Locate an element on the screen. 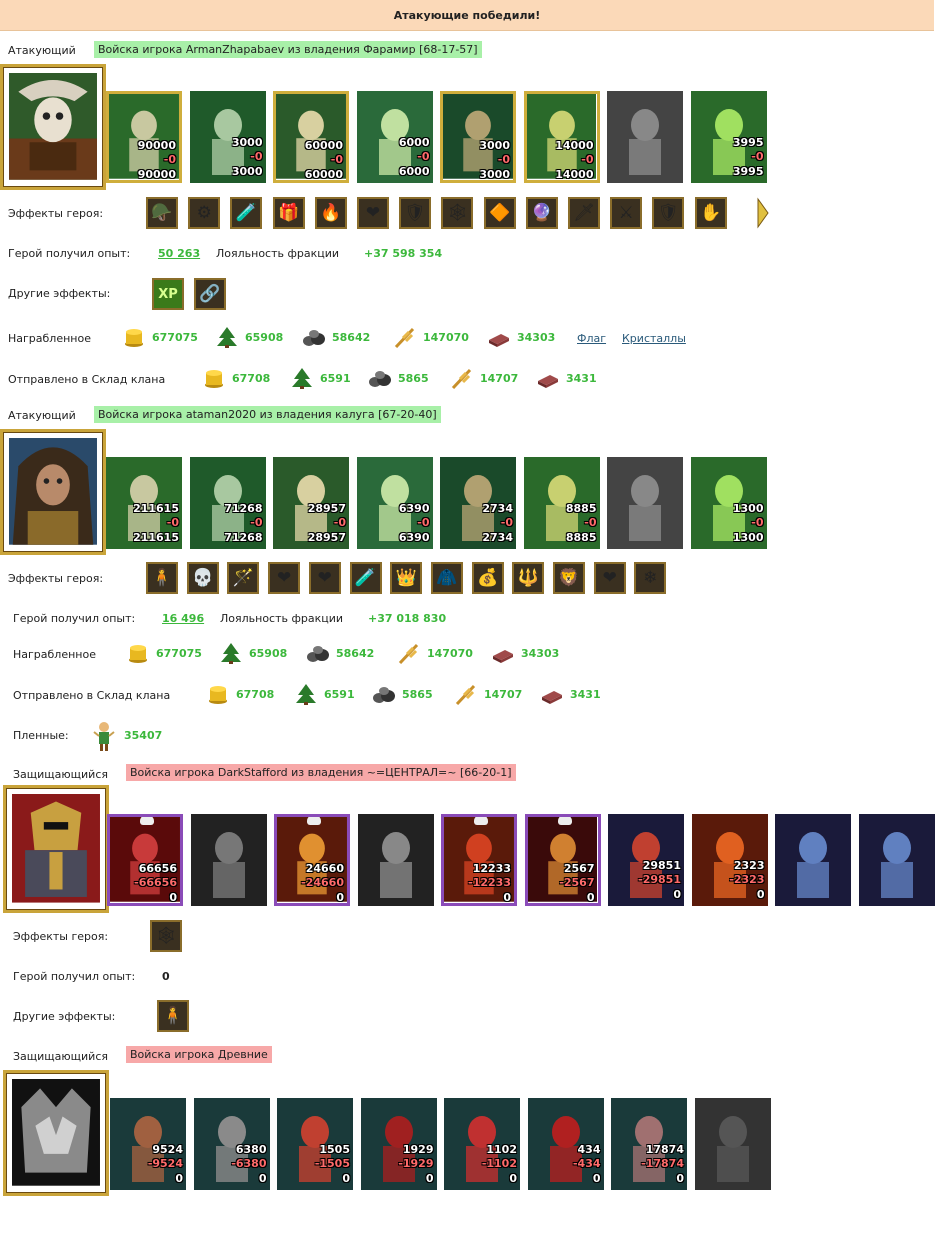 This screenshot has width=944, height=1234. attacker2-unit-2: 71268 -0 71268 is located at coordinates (227, 503).